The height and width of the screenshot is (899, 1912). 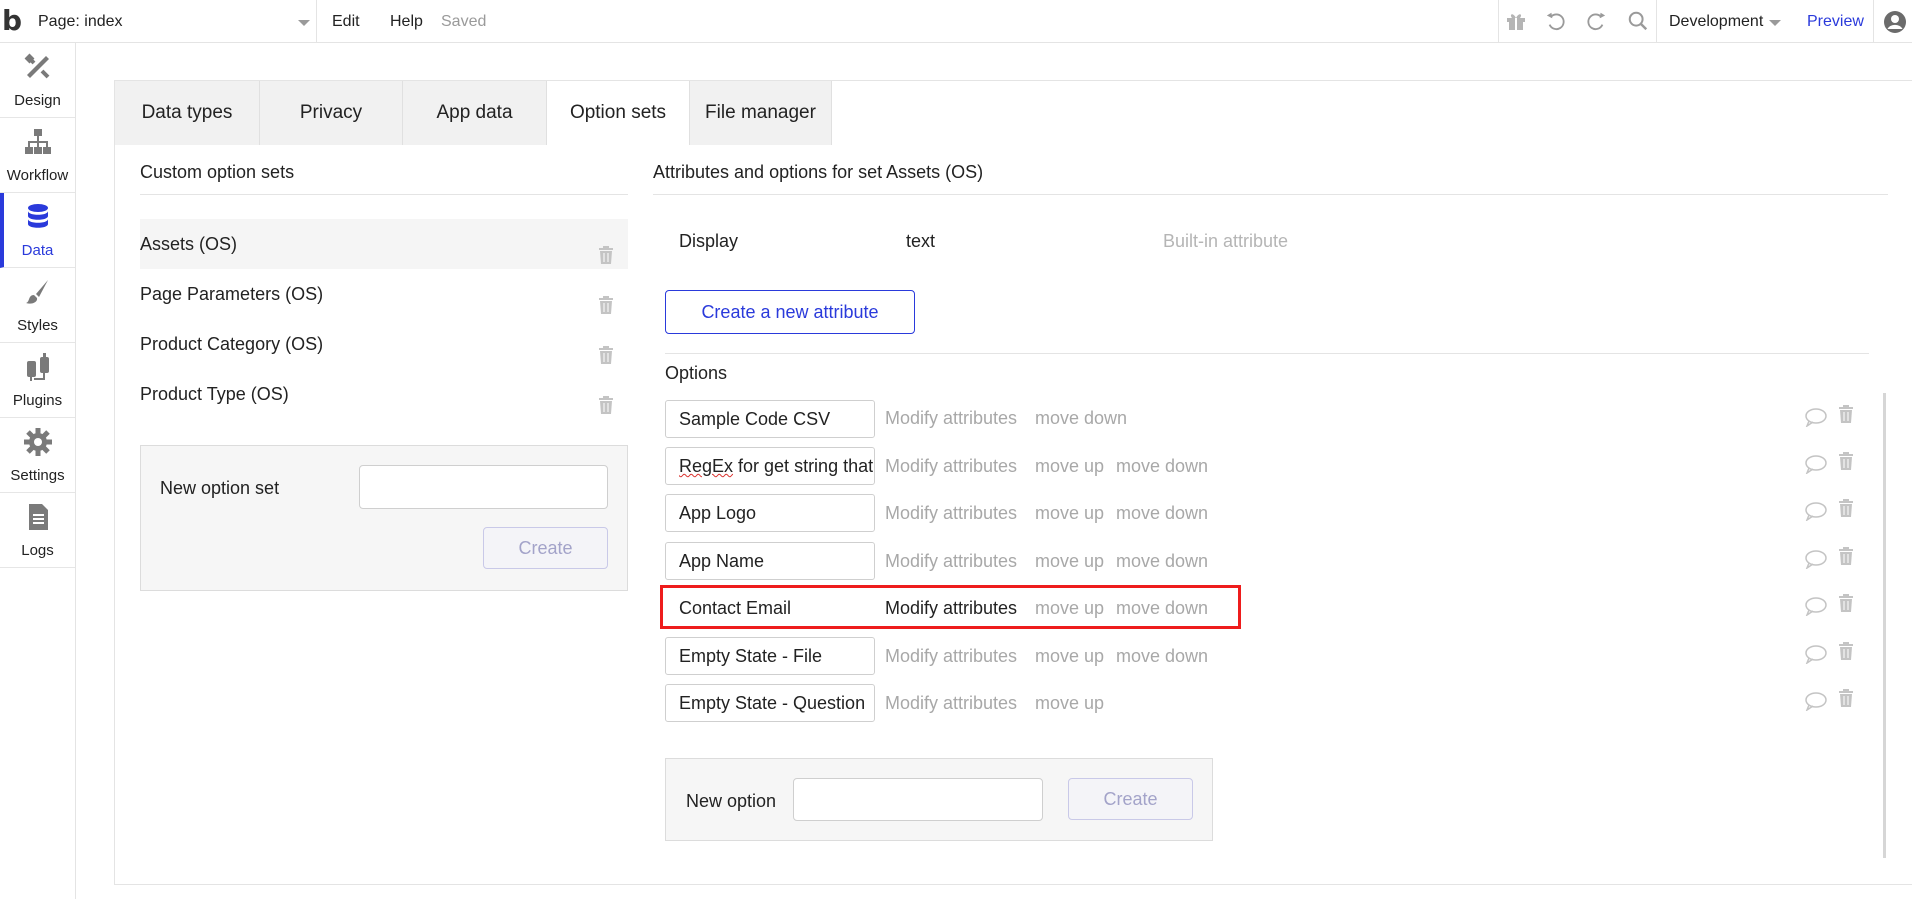 What do you see at coordinates (1516, 21) in the screenshot?
I see `gift-icon` at bounding box center [1516, 21].